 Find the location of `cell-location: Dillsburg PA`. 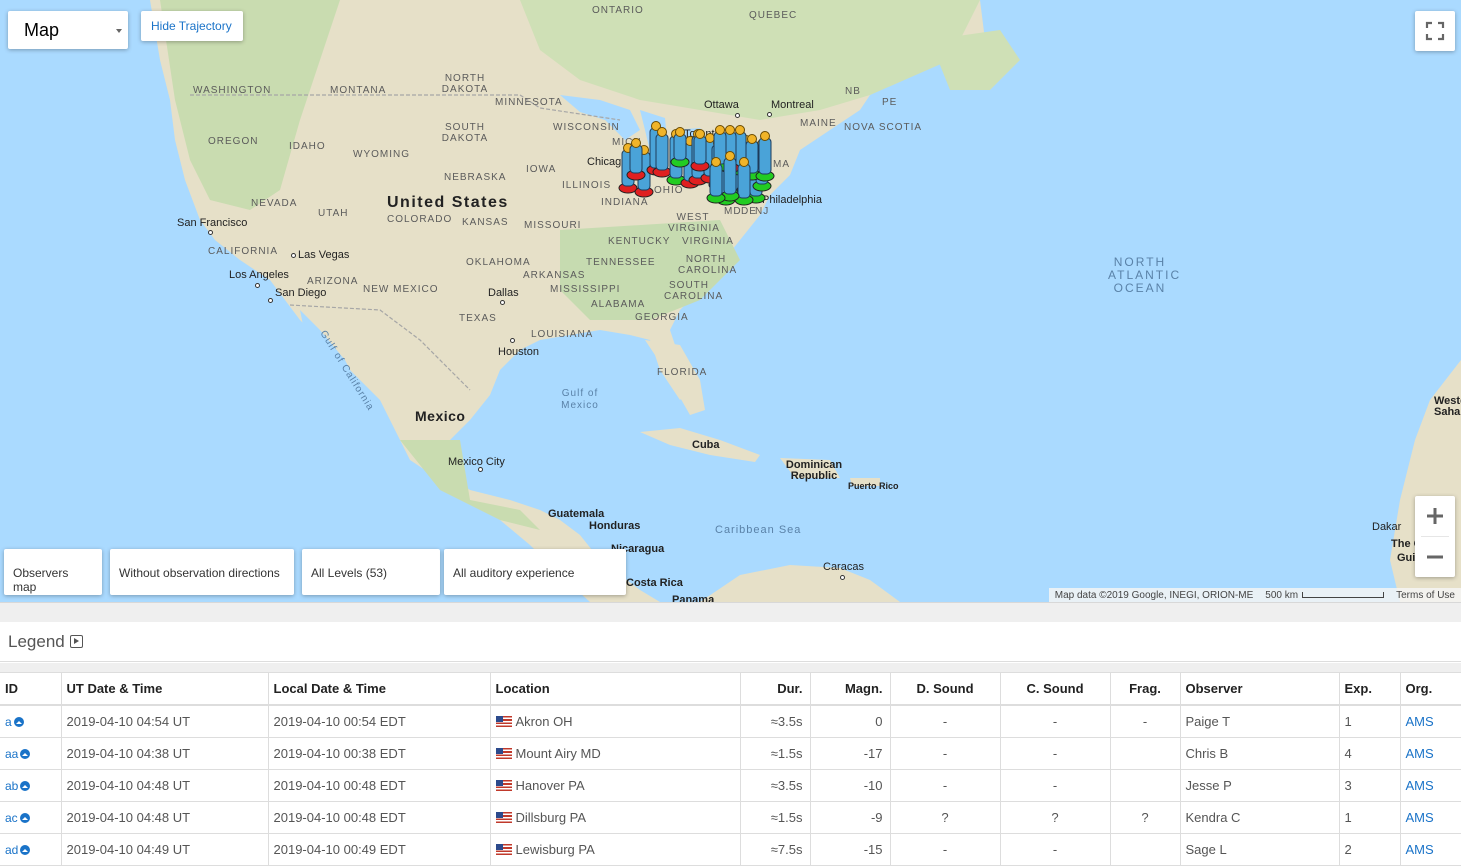

cell-location: Dillsburg PA is located at coordinates (615, 817).